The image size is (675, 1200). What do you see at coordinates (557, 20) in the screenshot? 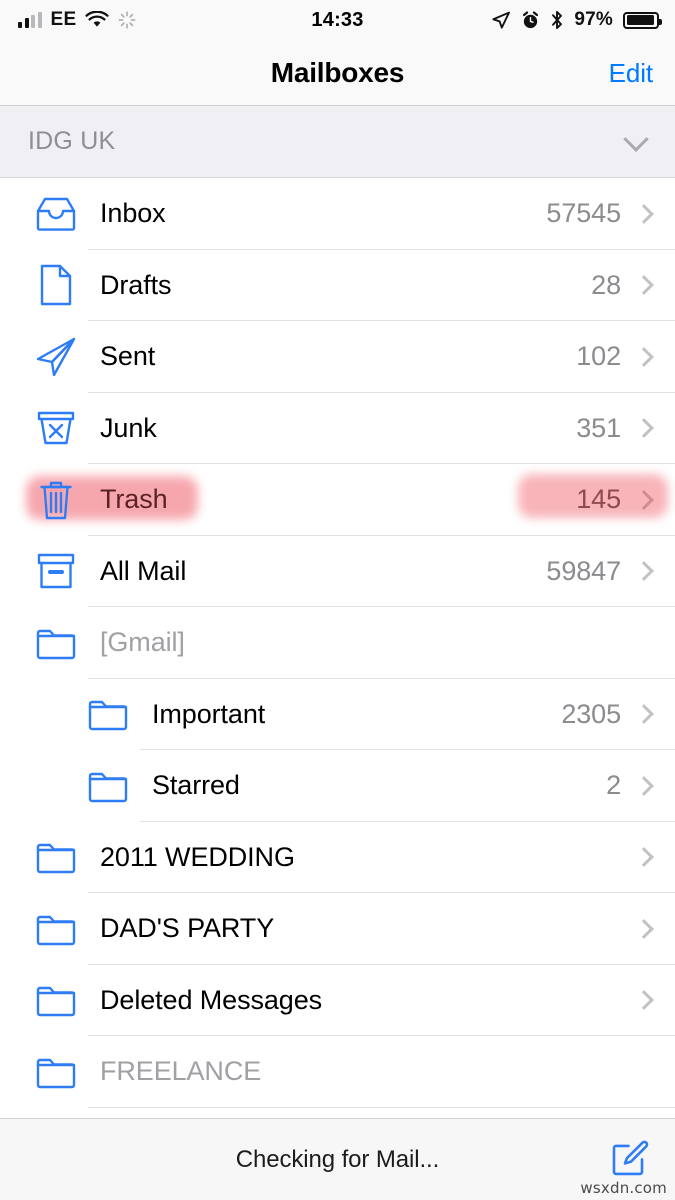
I see `bluetooth-icon` at bounding box center [557, 20].